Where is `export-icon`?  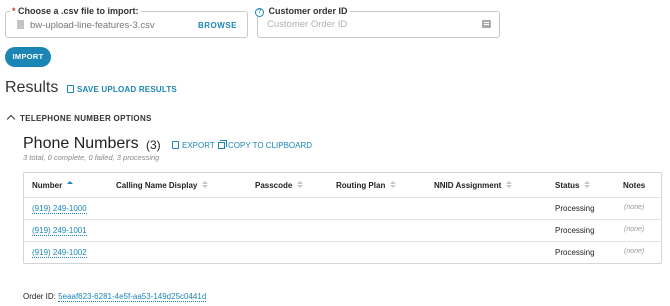
export-icon is located at coordinates (175, 145).